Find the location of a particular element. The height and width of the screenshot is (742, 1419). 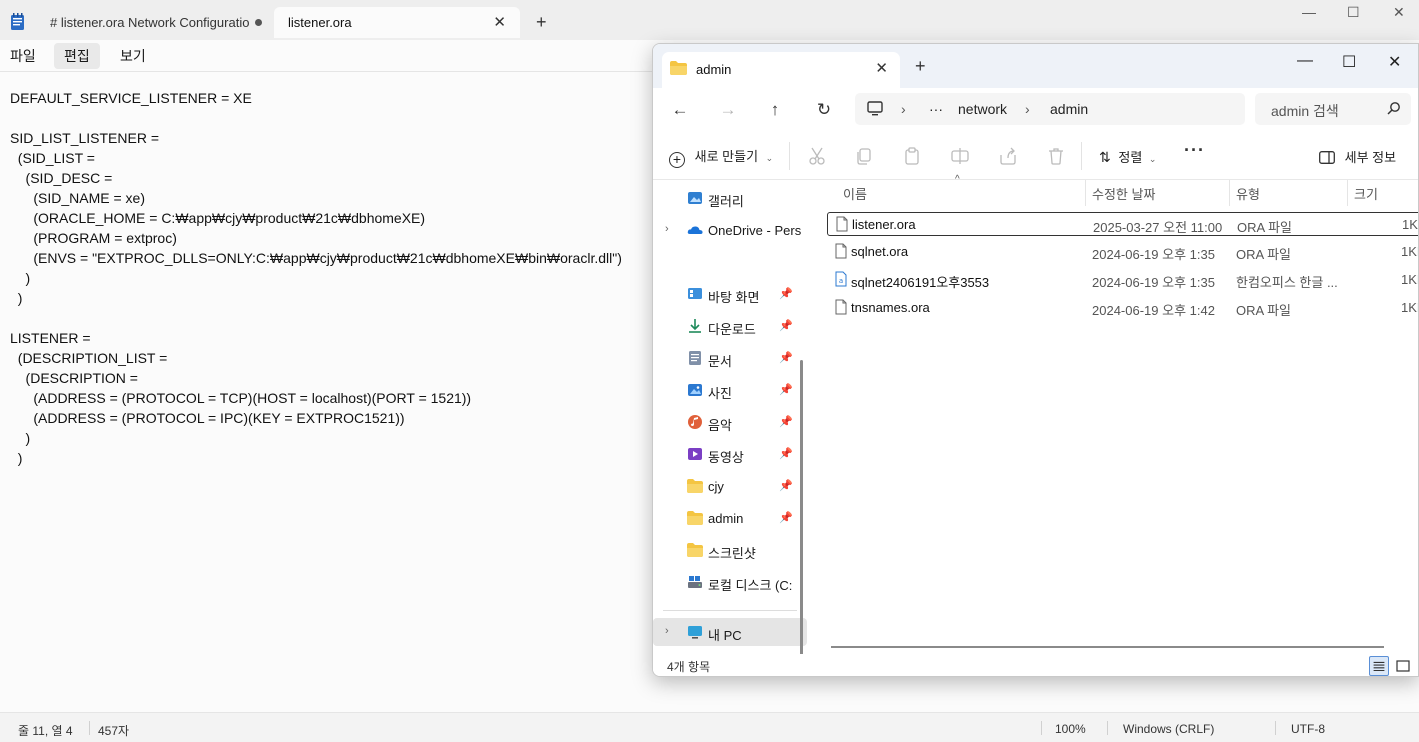

breadcrumb-admin: admin is located at coordinates (1069, 109).